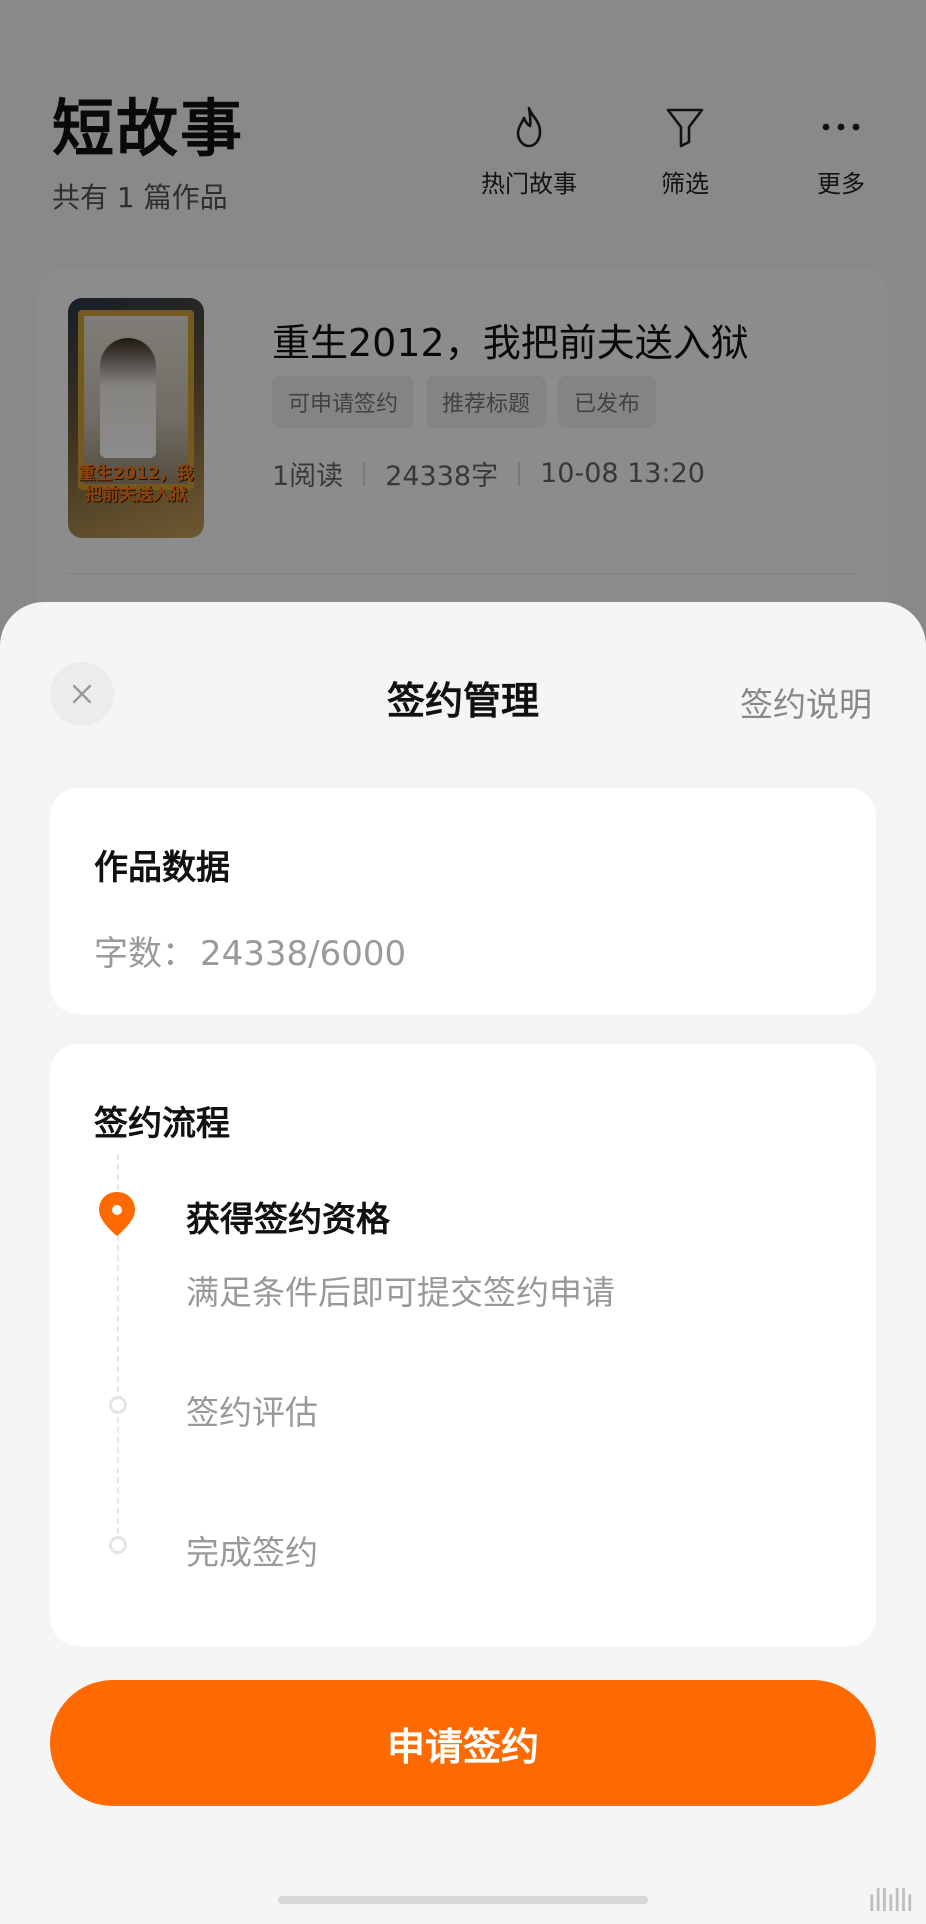 This screenshot has width=926, height=1924. I want to click on word-count-row: 字数： 24338/6000, so click(250, 950).